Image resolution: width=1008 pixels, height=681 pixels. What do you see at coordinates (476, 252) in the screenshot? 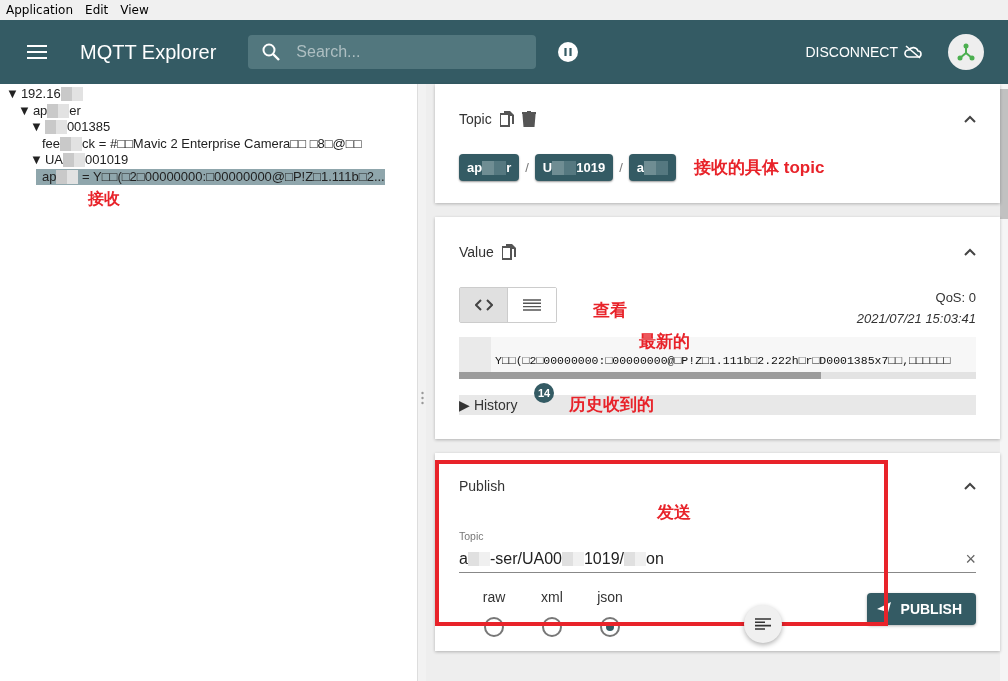
I see `card-title: Value` at bounding box center [476, 252].